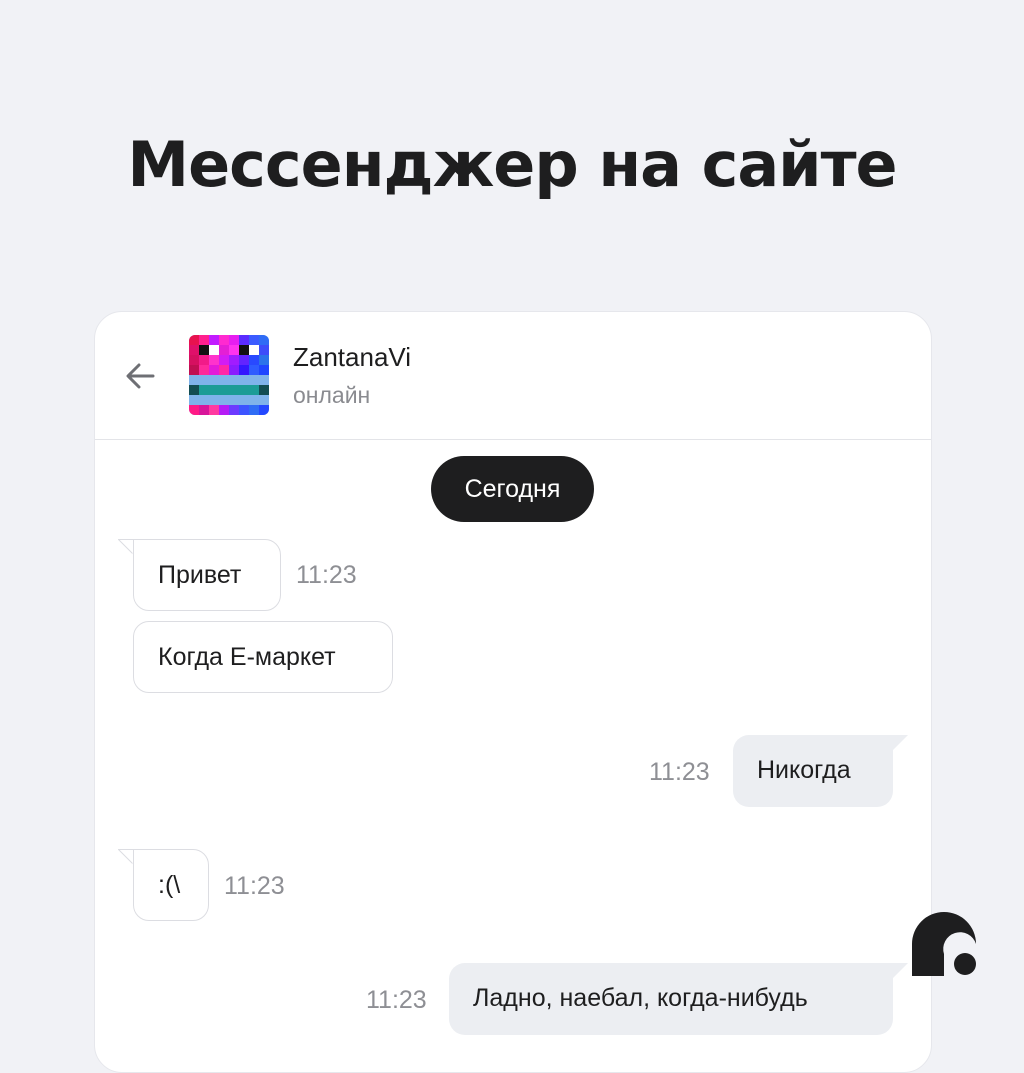 The height and width of the screenshot is (1073, 1024). I want to click on message-bubble: Ладно, наебал, когда-нибудь, so click(671, 999).